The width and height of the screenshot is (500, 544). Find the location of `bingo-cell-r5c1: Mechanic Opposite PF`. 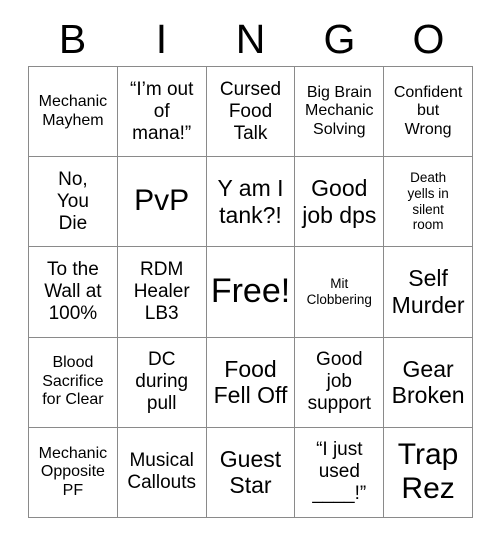

bingo-cell-r5c1: Mechanic Opposite PF is located at coordinates (73, 472).